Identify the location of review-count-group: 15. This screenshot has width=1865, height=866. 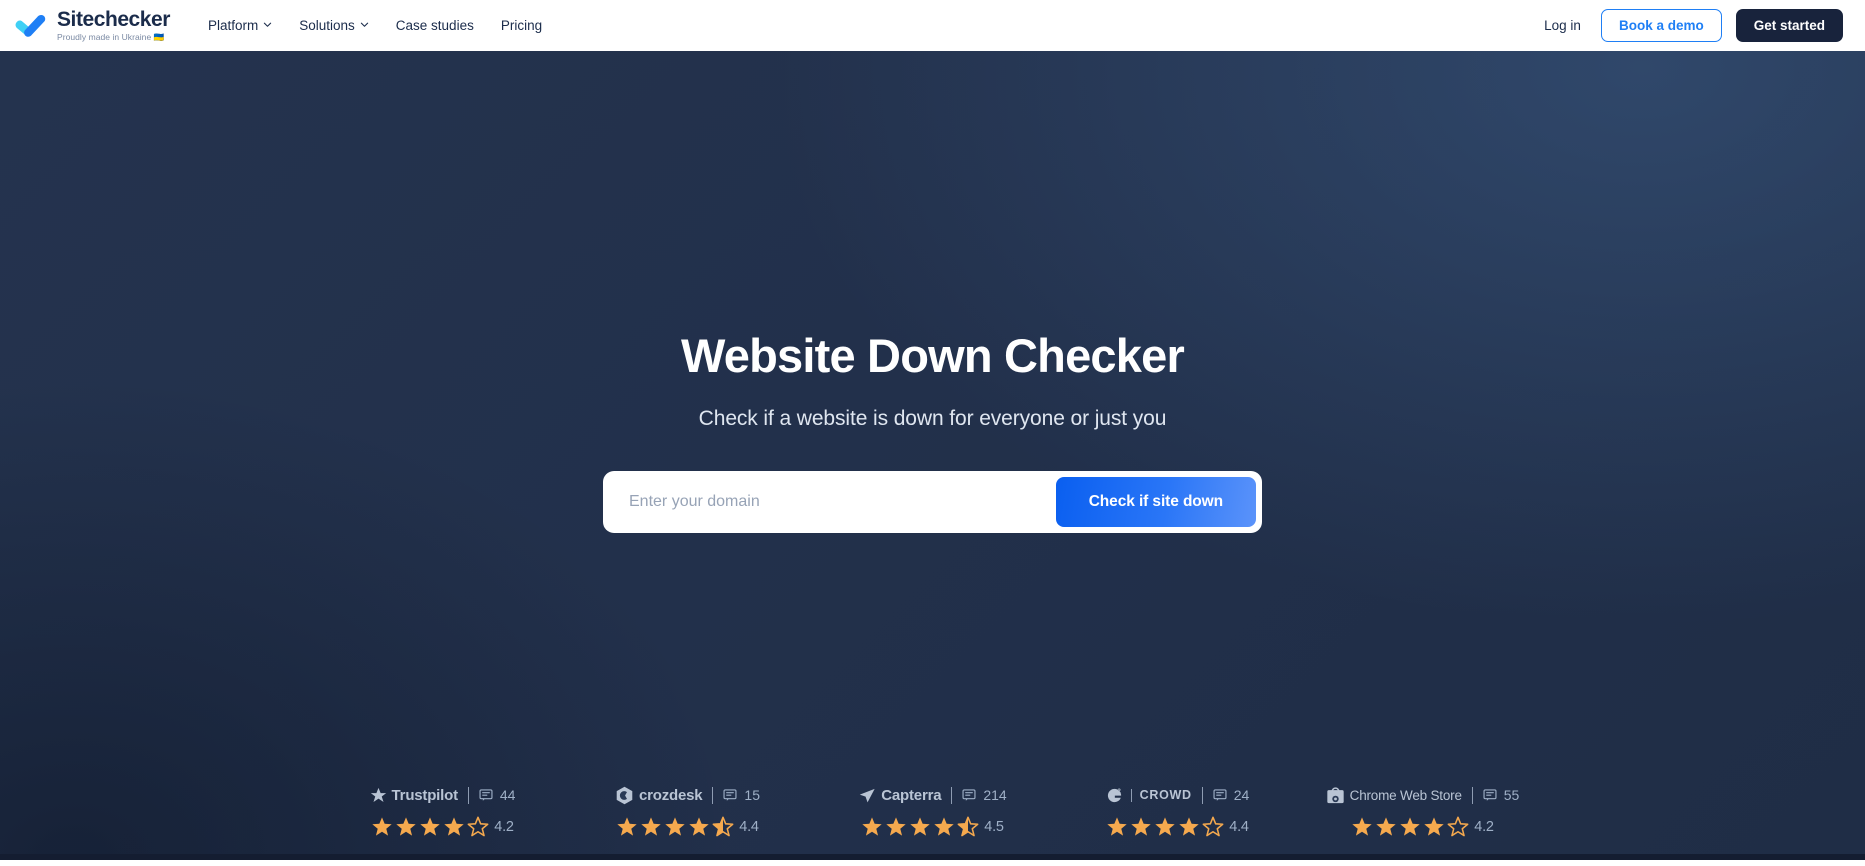
(741, 795).